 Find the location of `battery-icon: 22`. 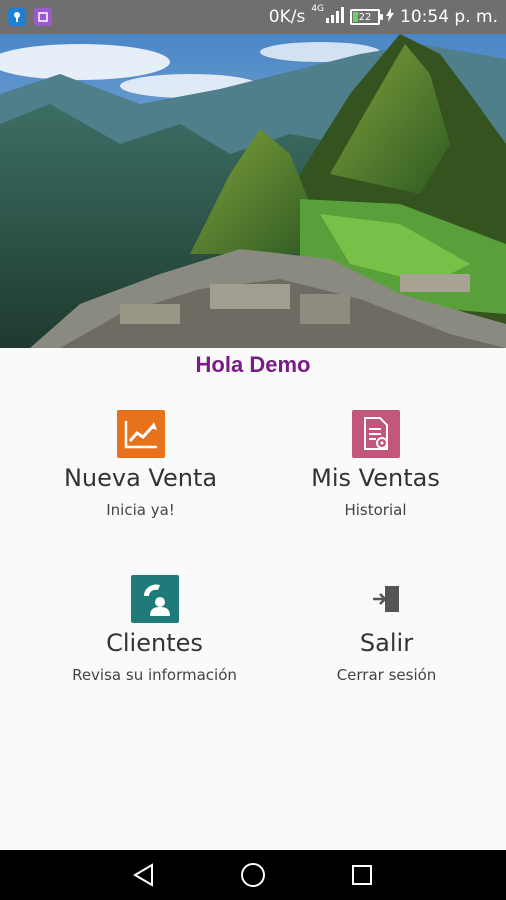

battery-icon: 22 is located at coordinates (367, 17).